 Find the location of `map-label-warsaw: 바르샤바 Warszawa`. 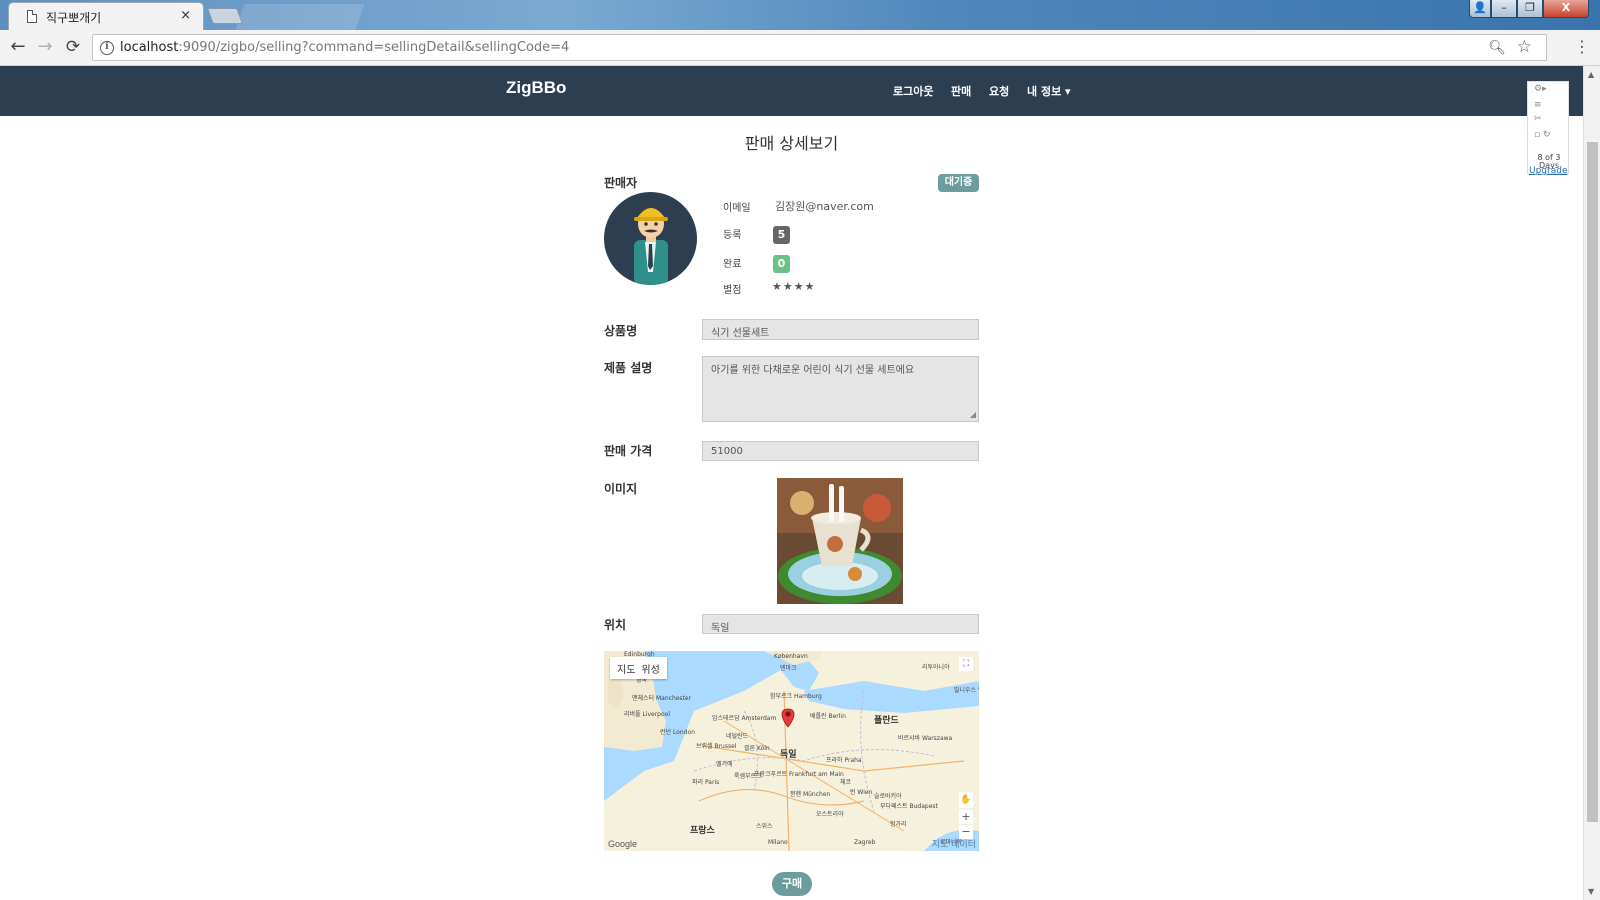

map-label-warsaw: 바르샤바 Warszawa is located at coordinates (925, 738).